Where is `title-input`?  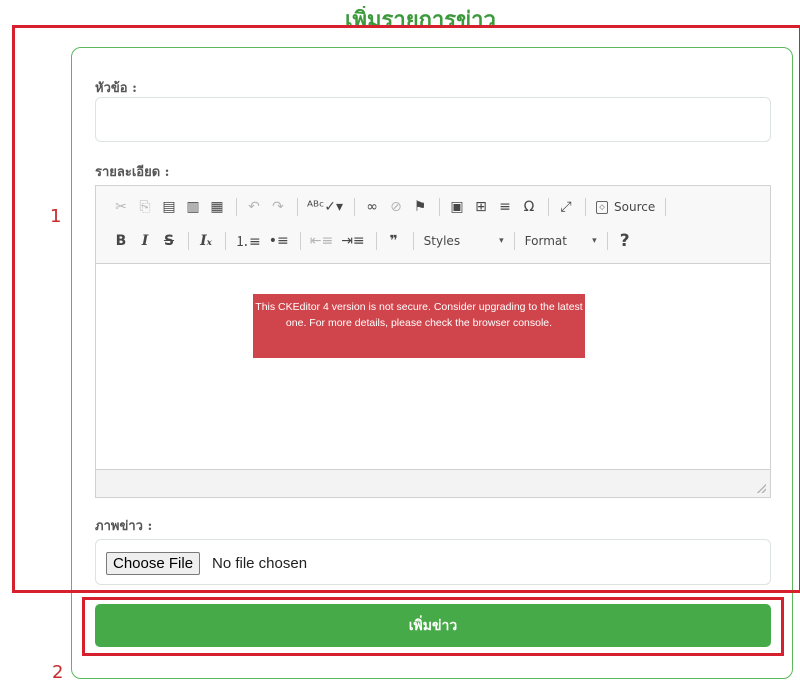
title-input is located at coordinates (433, 119).